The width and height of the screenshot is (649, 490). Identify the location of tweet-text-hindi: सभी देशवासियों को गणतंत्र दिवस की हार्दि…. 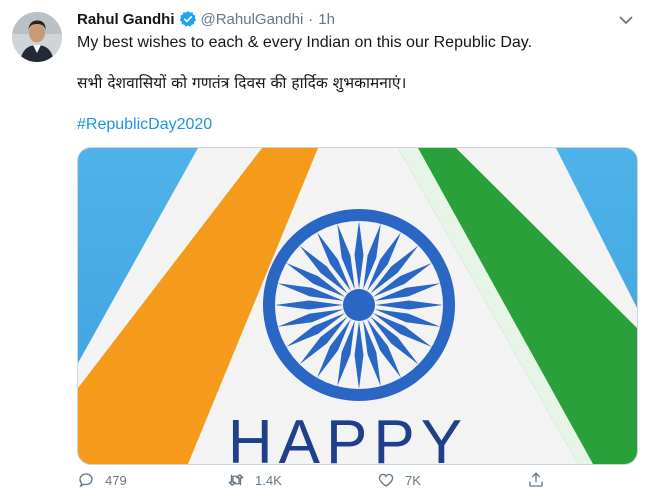
(242, 83).